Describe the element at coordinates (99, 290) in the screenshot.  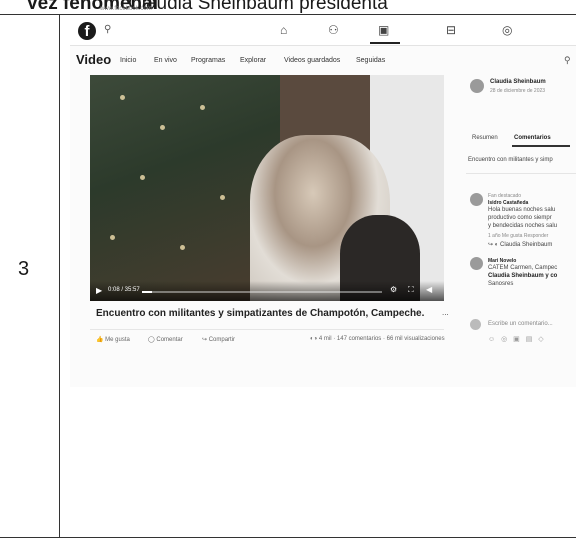
I see `play-icon: ▶` at that location.